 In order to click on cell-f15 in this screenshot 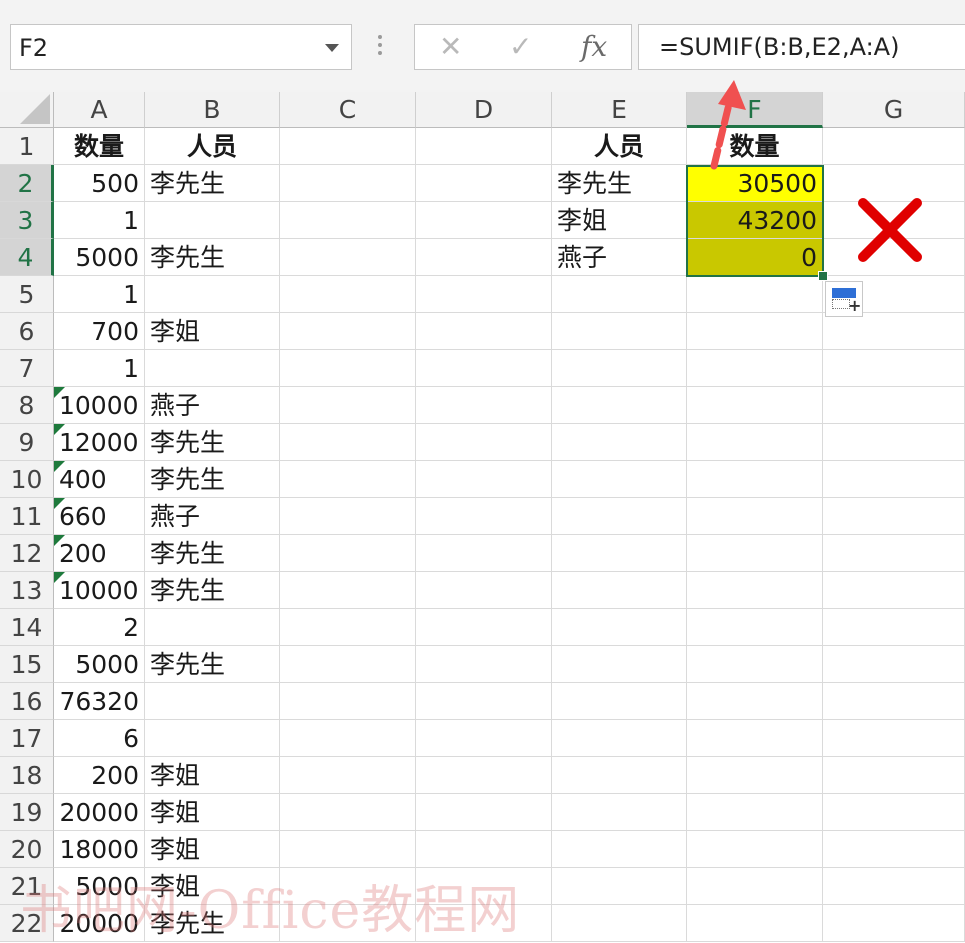, I will do `click(755, 664)`.